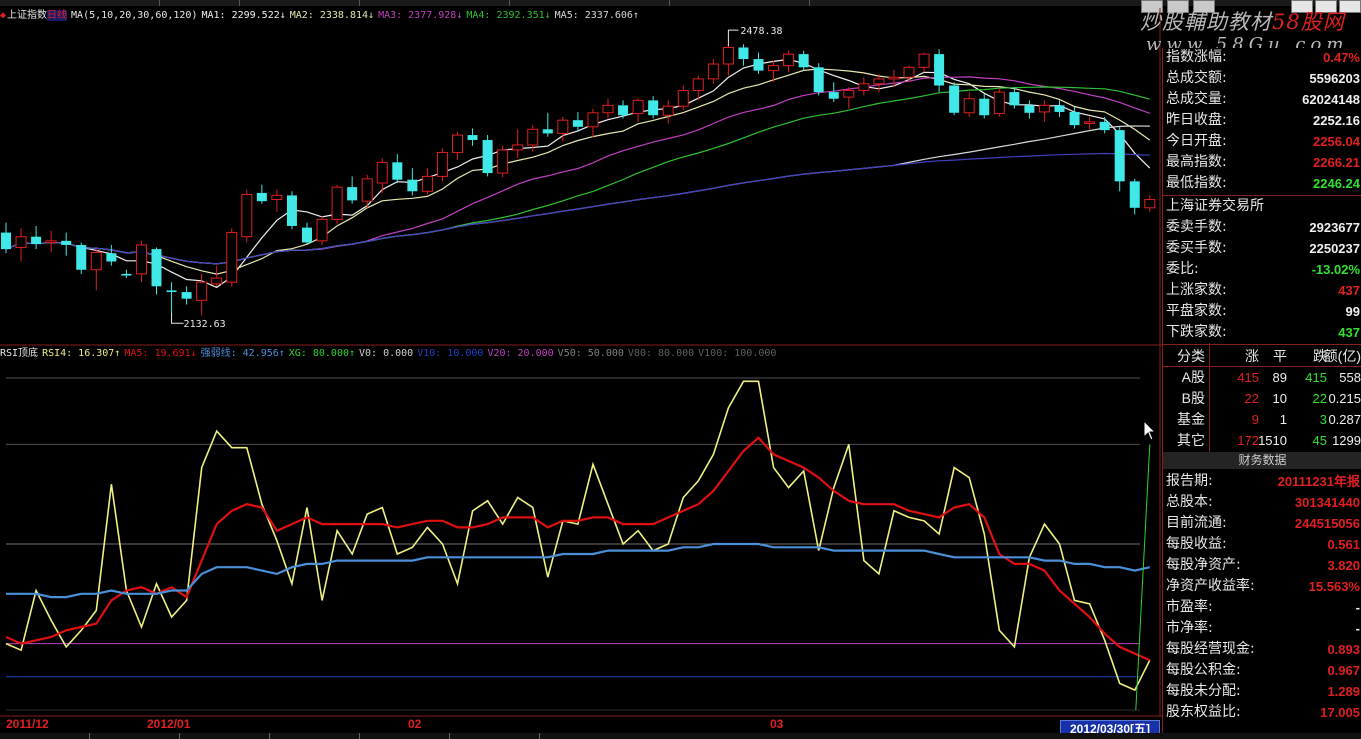 Image resolution: width=1361 pixels, height=739 pixels. Describe the element at coordinates (1189, 628) in the screenshot. I see `info-label: 市净率:` at that location.